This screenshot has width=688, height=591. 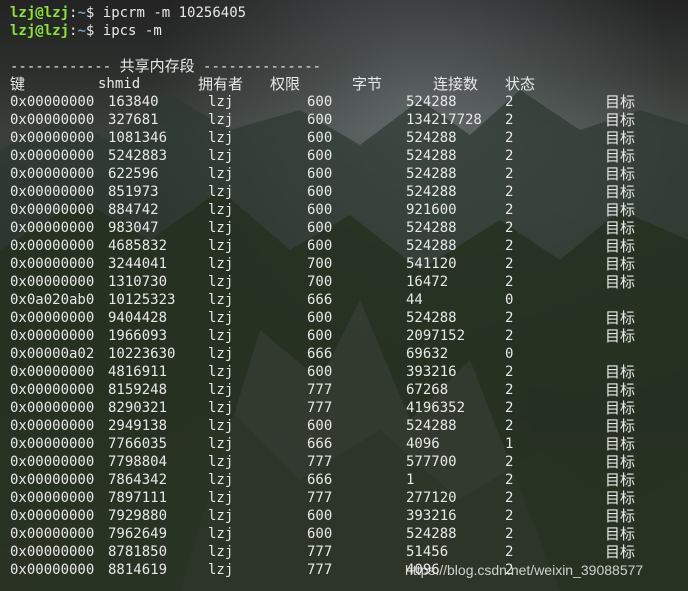 What do you see at coordinates (423, 444) in the screenshot?
I see `row-bytes: 4096` at bounding box center [423, 444].